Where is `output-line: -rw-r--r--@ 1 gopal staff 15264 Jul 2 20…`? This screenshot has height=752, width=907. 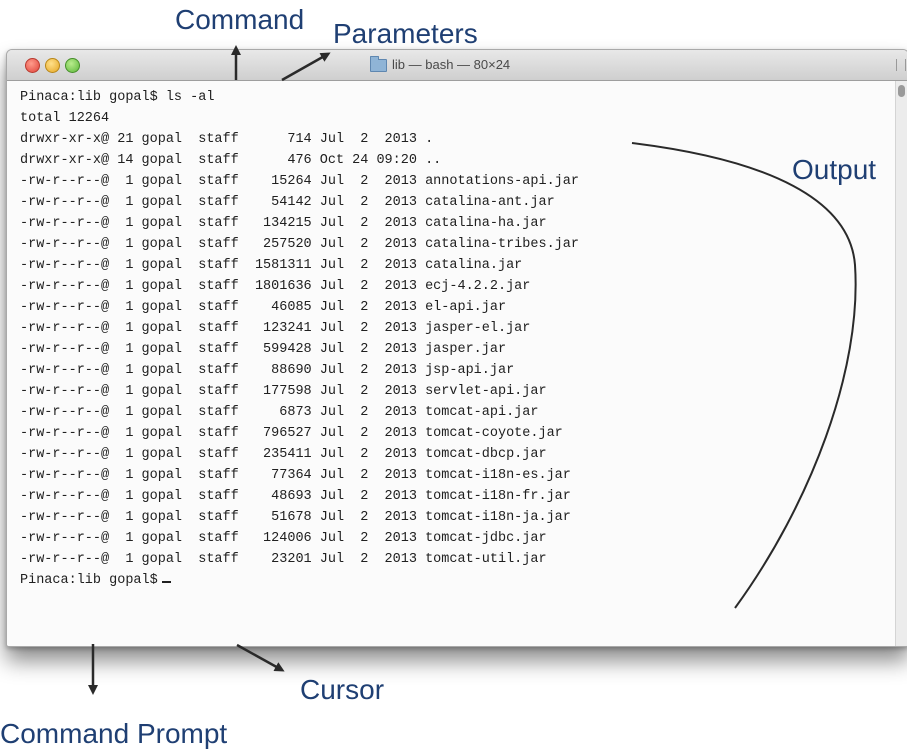
output-line: -rw-r--r--@ 1 gopal staff 15264 Jul 2 20… is located at coordinates (299, 181).